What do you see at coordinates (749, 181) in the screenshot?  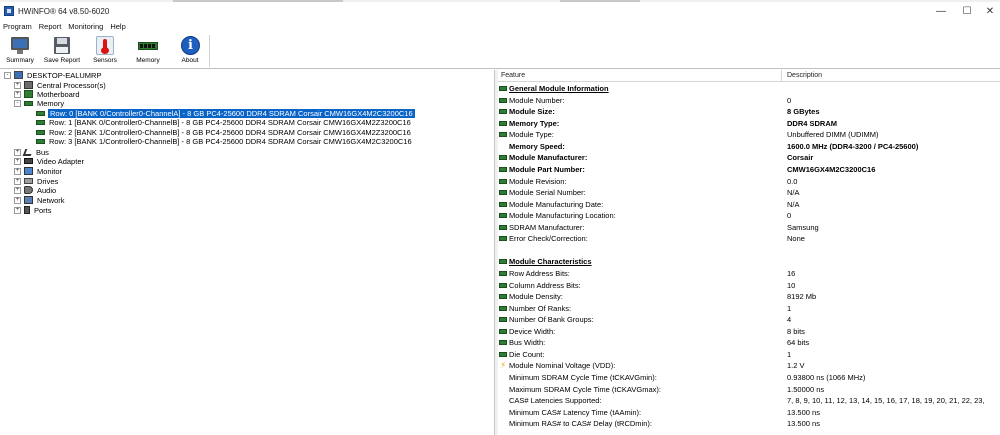 I see `detail-row: Module Revision: 0.0` at bounding box center [749, 181].